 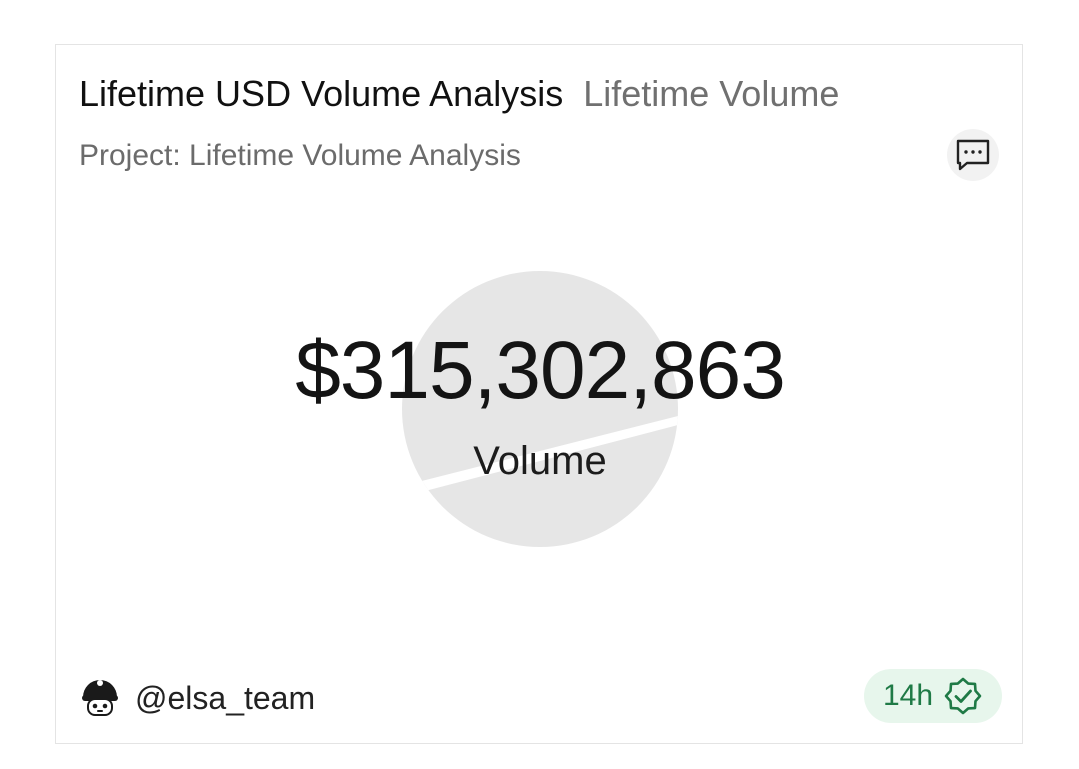 What do you see at coordinates (225, 697) in the screenshot?
I see `author-handle: @elsa_team` at bounding box center [225, 697].